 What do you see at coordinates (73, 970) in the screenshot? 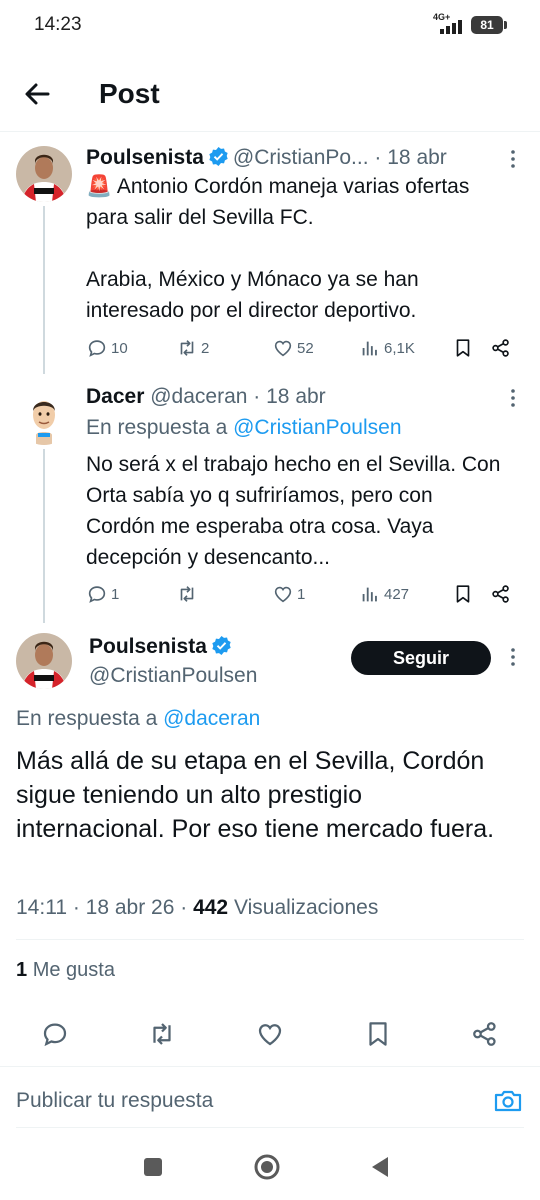
I see `likes-label: Me gusta` at bounding box center [73, 970].